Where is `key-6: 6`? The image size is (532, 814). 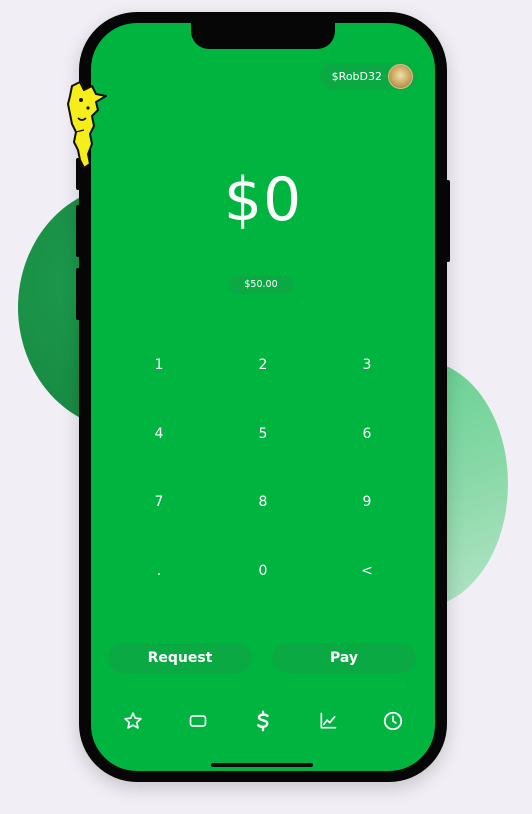 key-6: 6 is located at coordinates (367, 434).